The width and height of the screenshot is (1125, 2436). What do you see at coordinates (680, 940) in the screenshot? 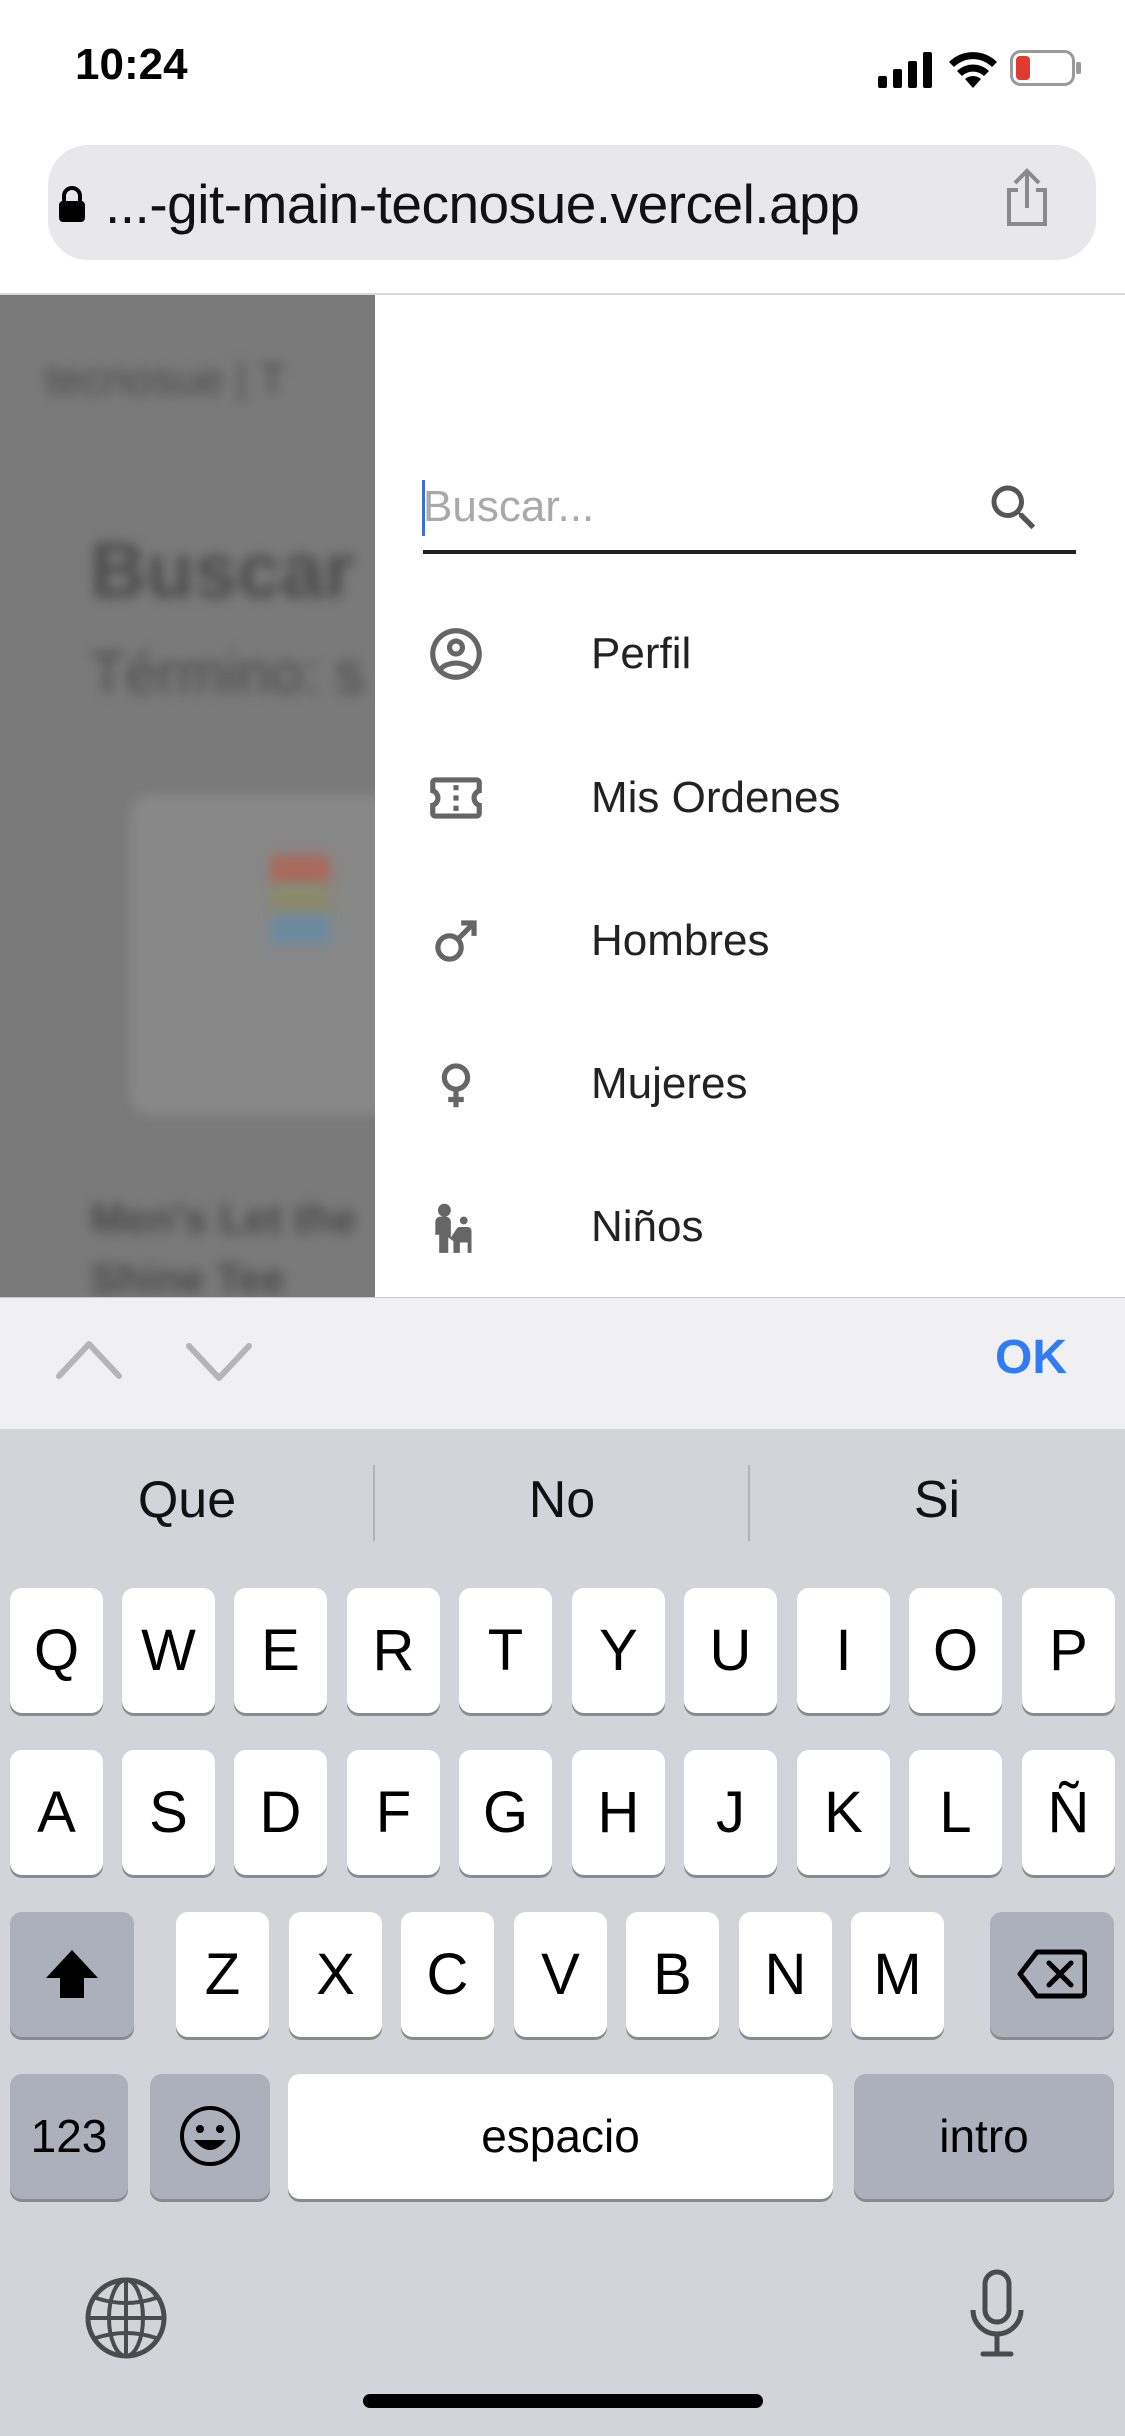
I see `menu-item-label: Hombres` at bounding box center [680, 940].